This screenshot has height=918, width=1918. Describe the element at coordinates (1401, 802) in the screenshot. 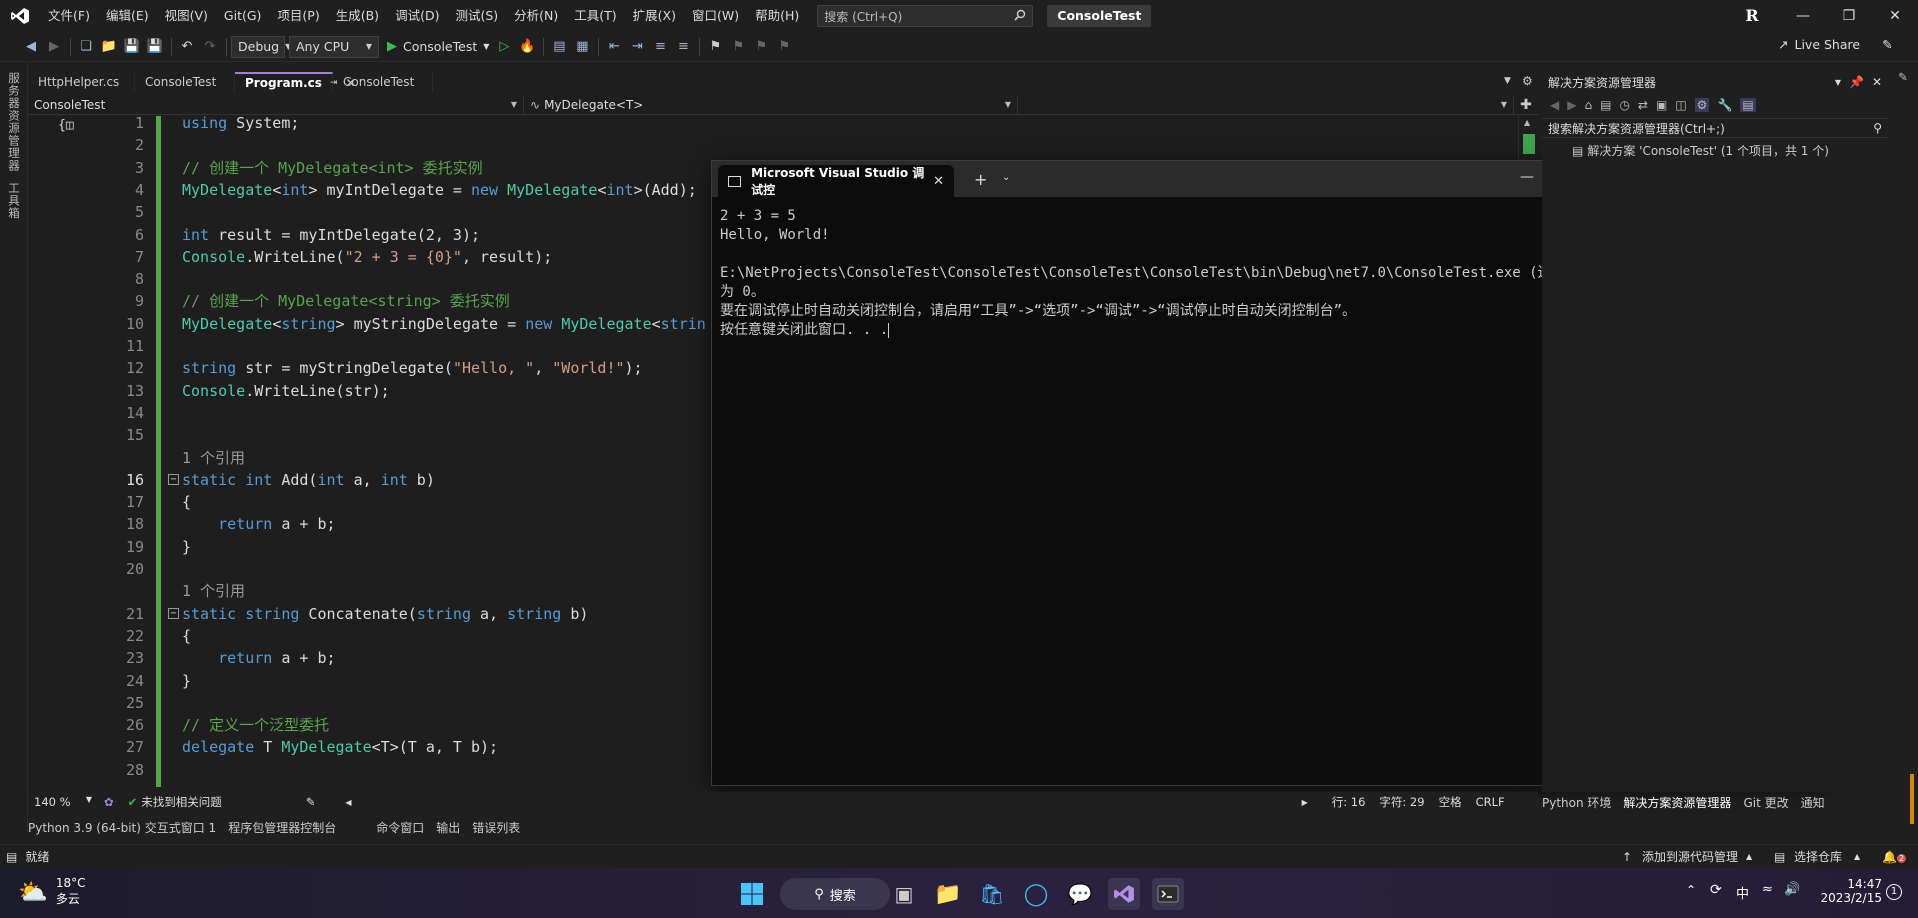

I see `char-indicator: 字符: 29` at that location.